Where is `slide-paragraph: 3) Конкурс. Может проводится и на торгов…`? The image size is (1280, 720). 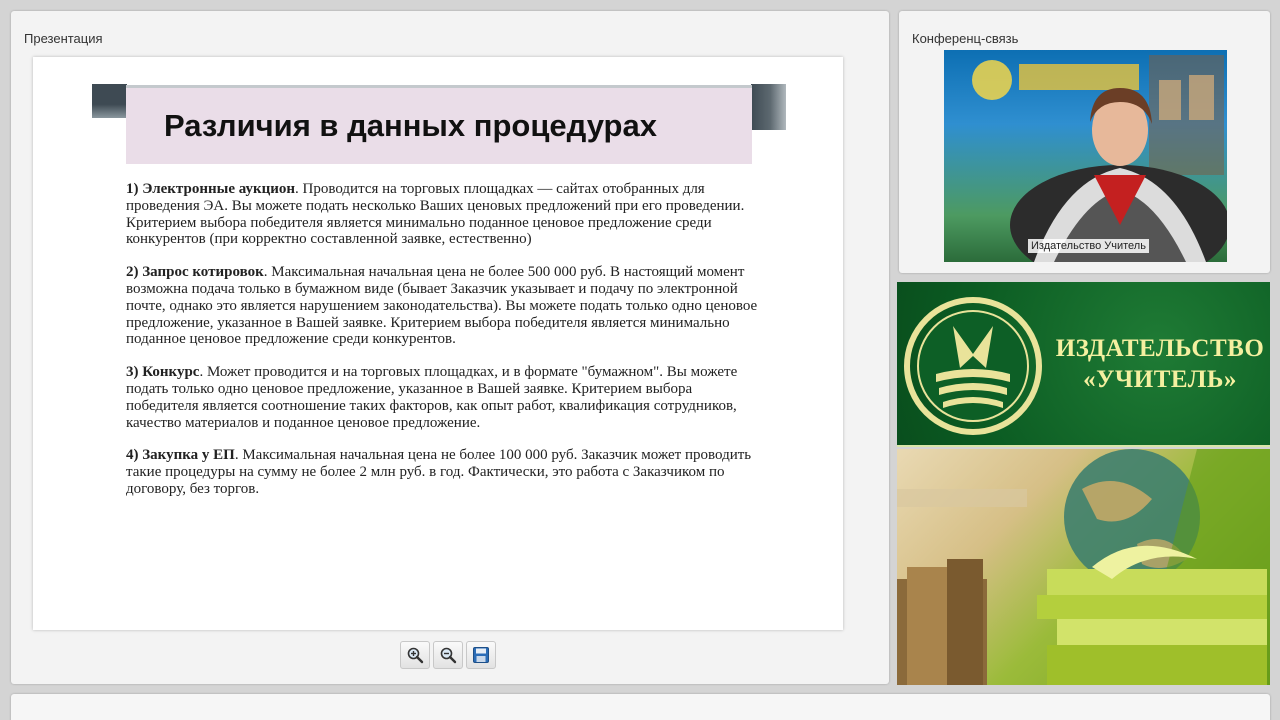 slide-paragraph: 3) Конкурс. Может проводится и на торгов… is located at coordinates (446, 397).